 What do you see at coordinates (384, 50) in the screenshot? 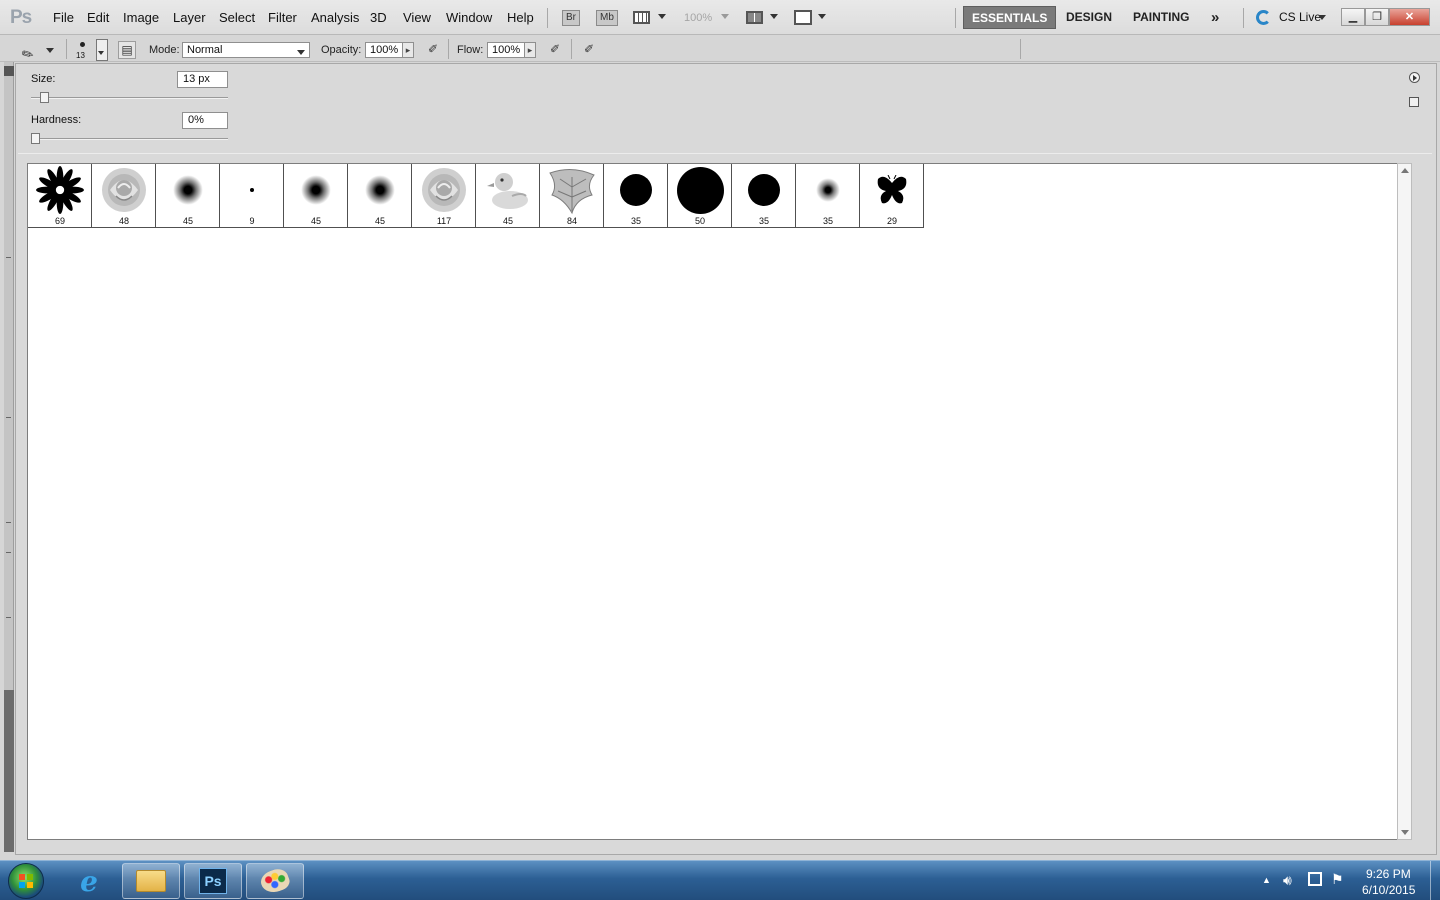
I see `opacity-input: 100%` at bounding box center [384, 50].